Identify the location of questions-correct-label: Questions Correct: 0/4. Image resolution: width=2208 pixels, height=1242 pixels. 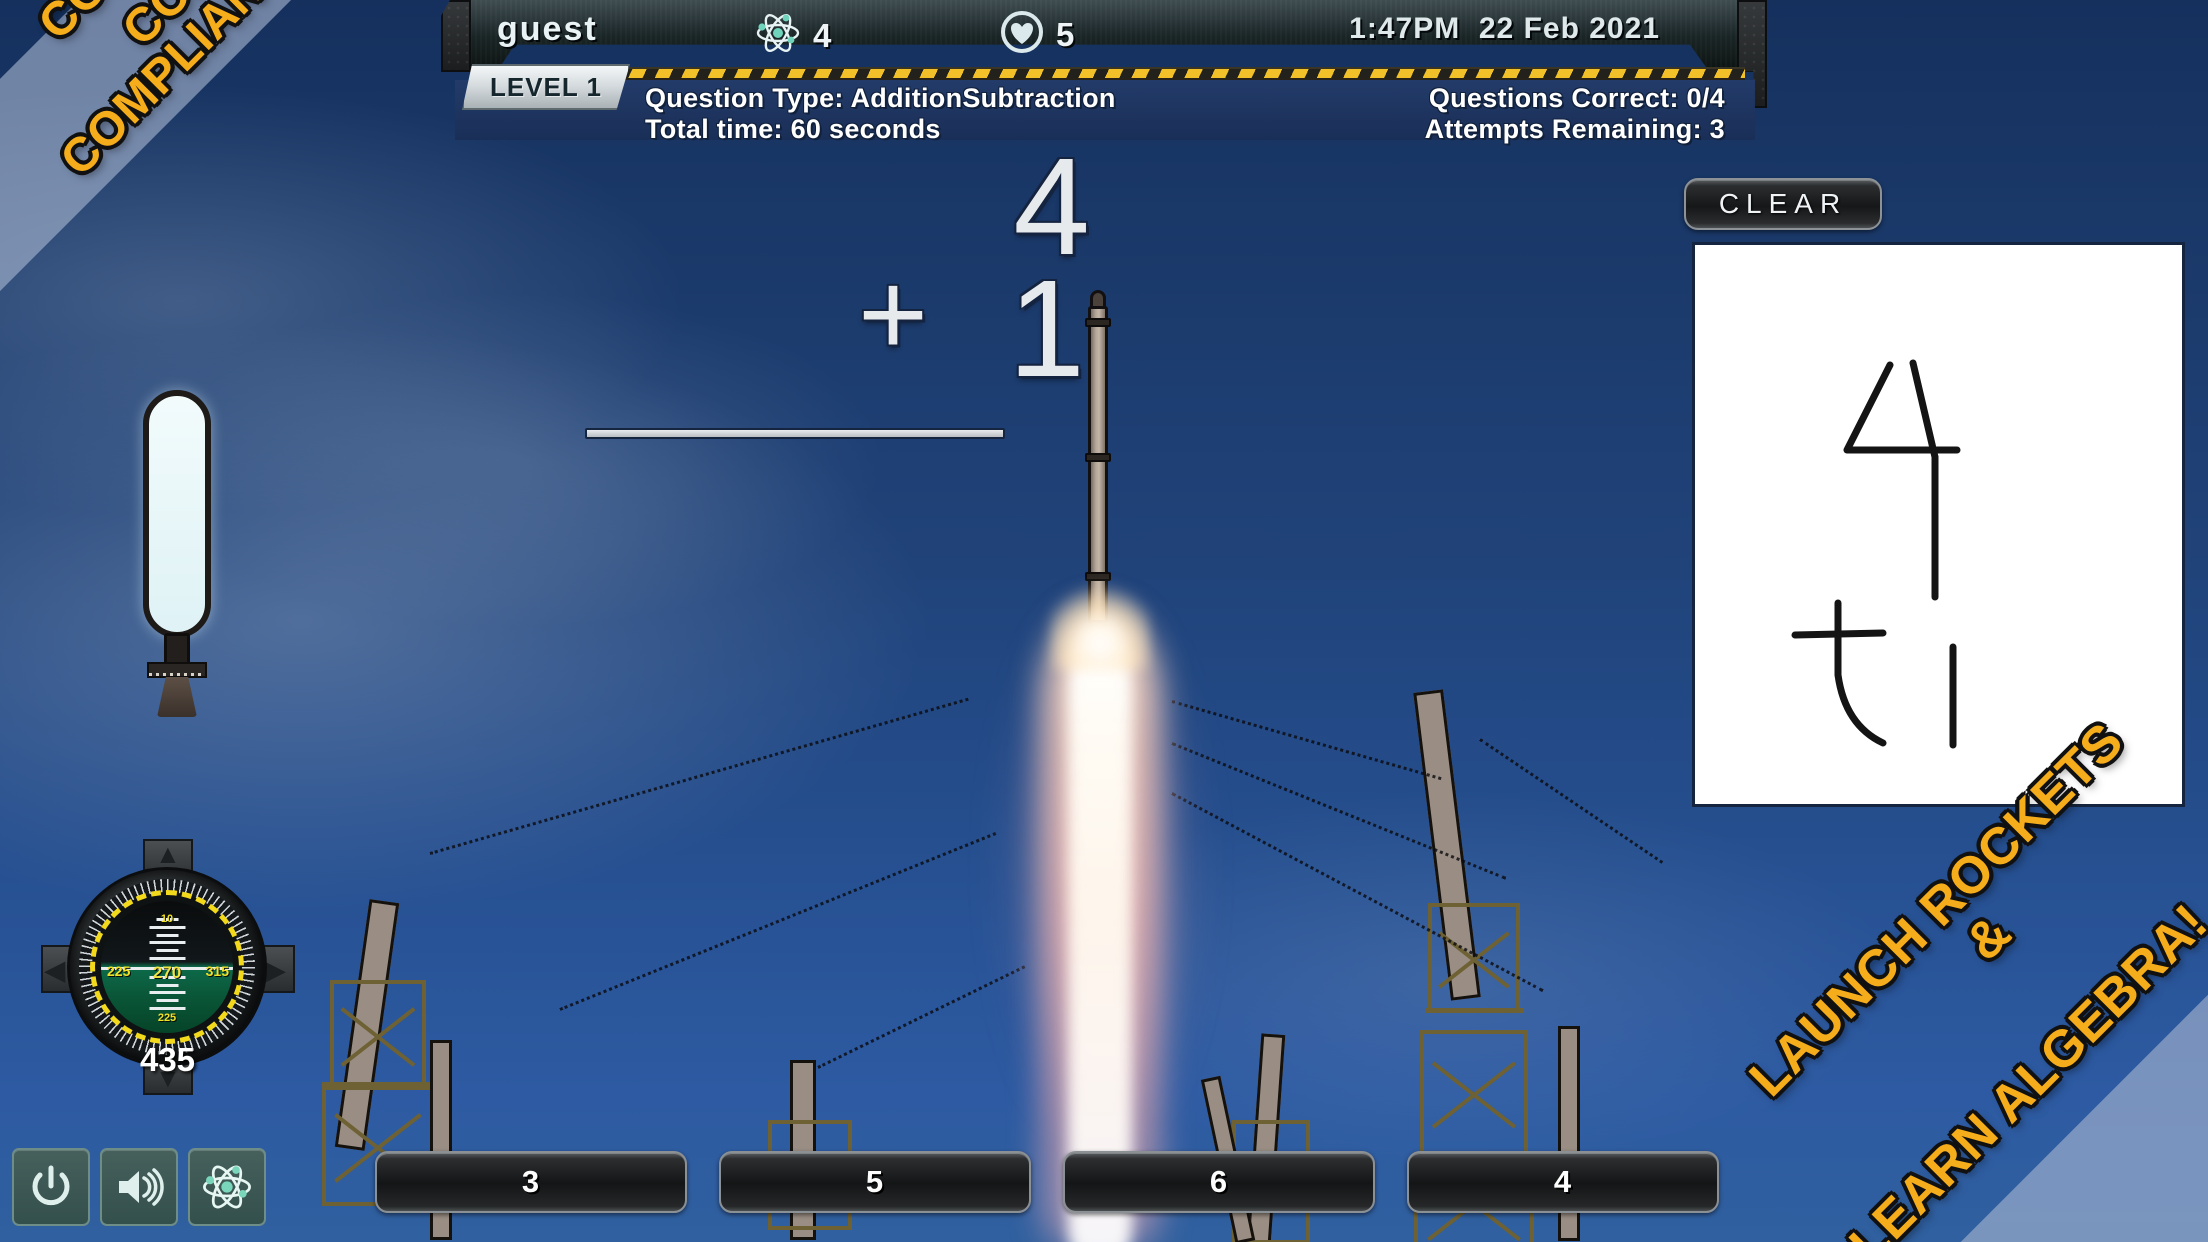
(1576, 98).